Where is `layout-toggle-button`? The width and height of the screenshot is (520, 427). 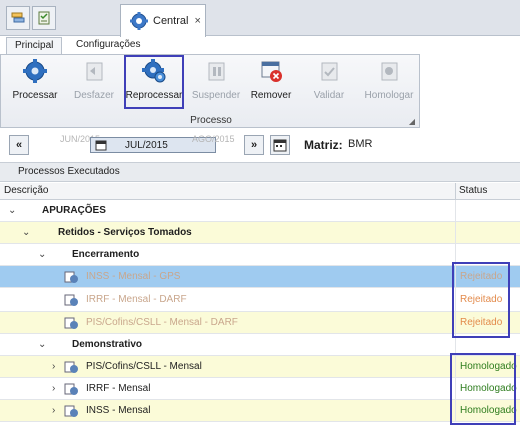
layout-toggle-button is located at coordinates (18, 18).